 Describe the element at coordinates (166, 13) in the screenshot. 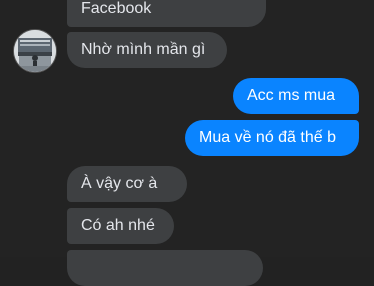

I see `message-bubble-incoming: Facebook` at that location.